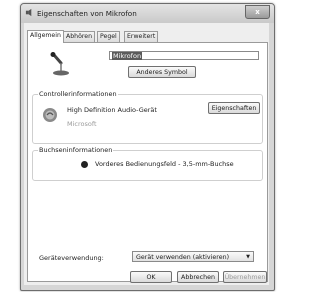 Image resolution: width=320 pixels, height=292 pixels. What do you see at coordinates (162, 72) in the screenshot?
I see `change-icon-button: Anderes Symbol` at bounding box center [162, 72].